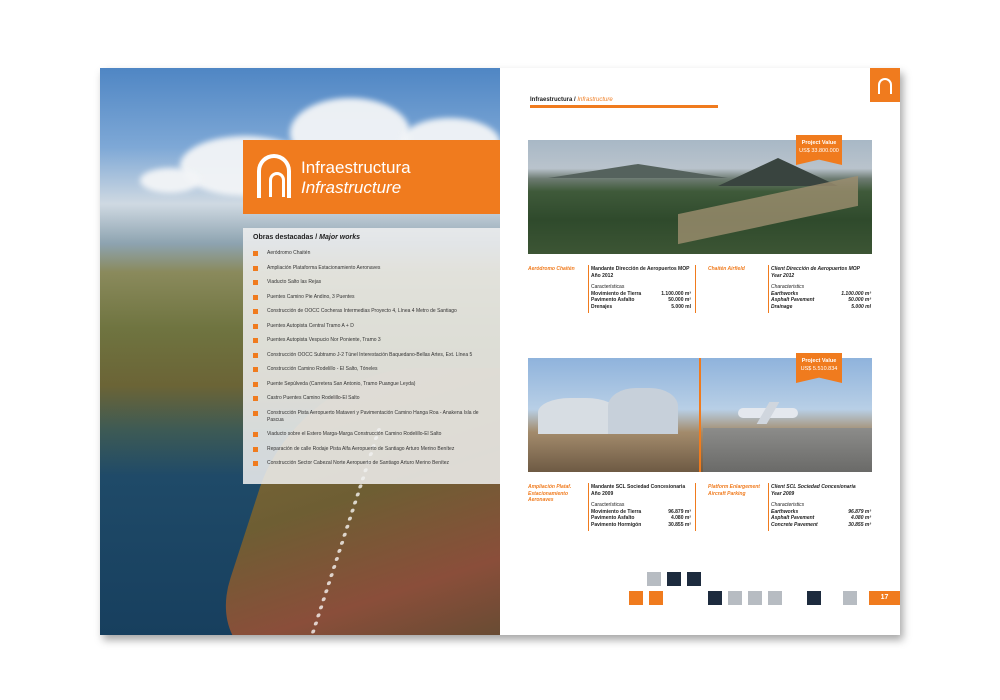  Describe the element at coordinates (356, 167) in the screenshot. I see `section-title: Infraestructura` at that location.